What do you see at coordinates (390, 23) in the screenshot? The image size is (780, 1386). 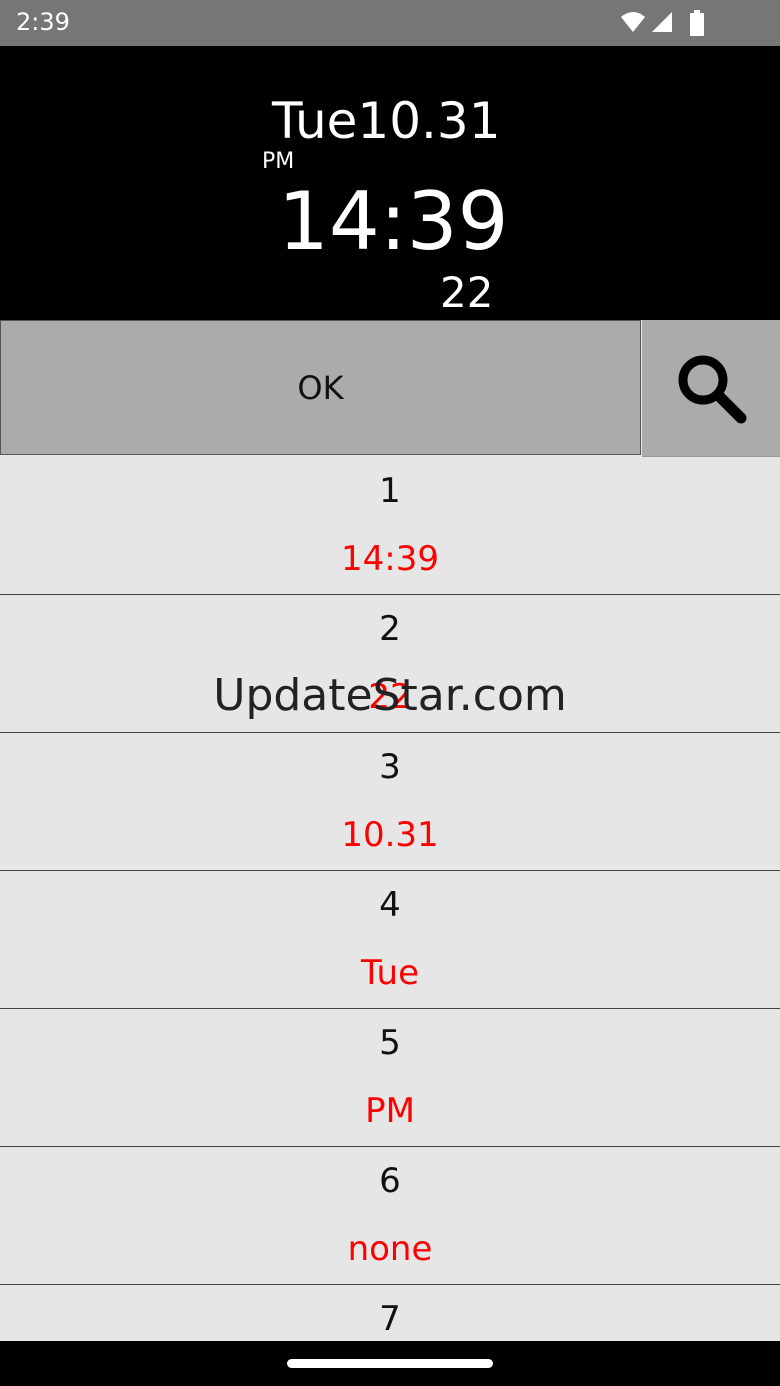 I see `status-bar: 2:39` at bounding box center [390, 23].